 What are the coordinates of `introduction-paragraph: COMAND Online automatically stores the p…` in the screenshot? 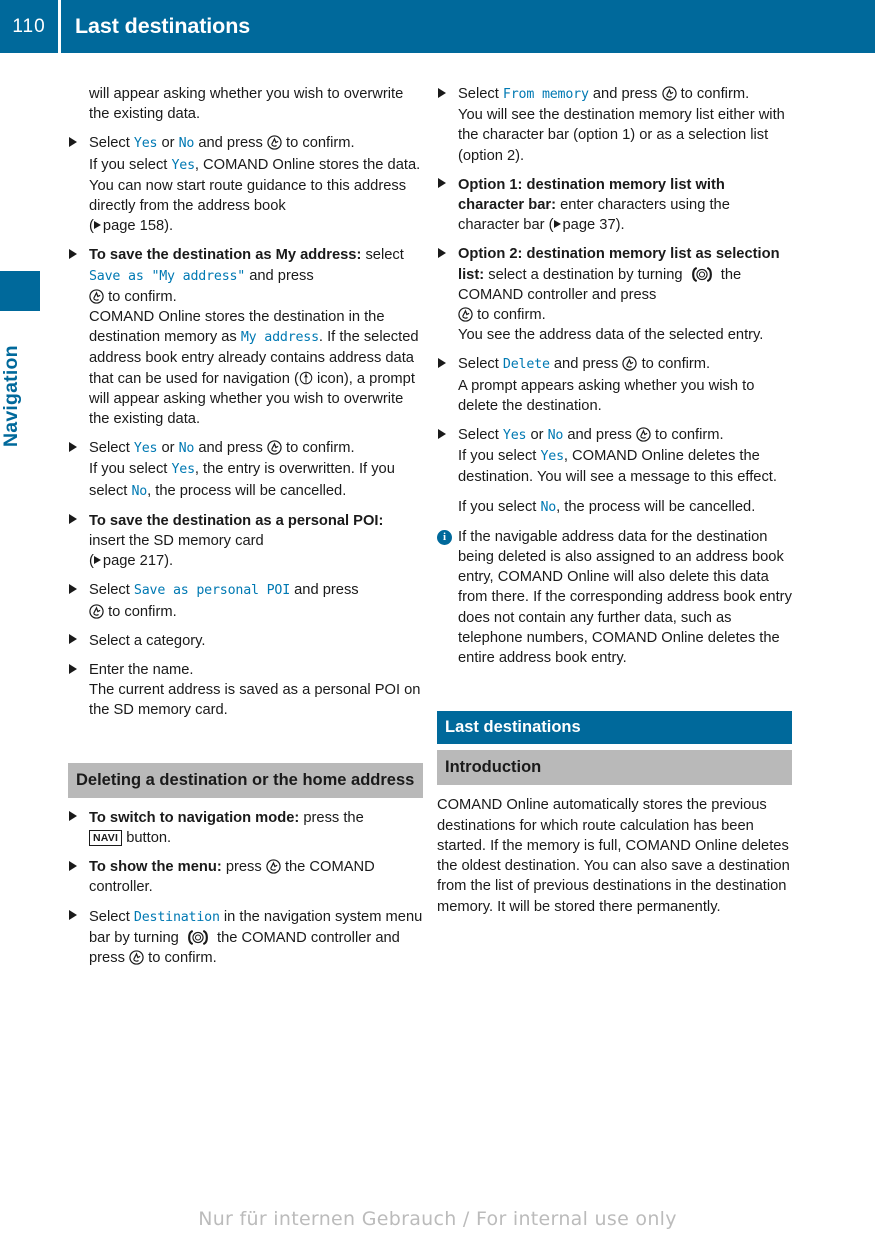 It's located at (613, 856).